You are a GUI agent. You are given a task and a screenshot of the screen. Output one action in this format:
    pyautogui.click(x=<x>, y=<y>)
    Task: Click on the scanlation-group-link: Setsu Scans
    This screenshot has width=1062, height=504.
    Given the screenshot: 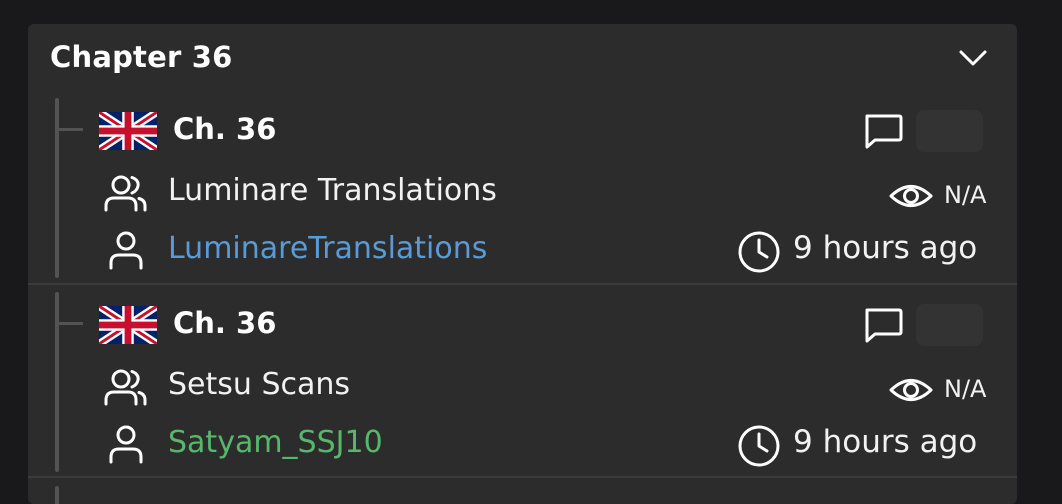 What is the action you would take?
    pyautogui.click(x=259, y=384)
    